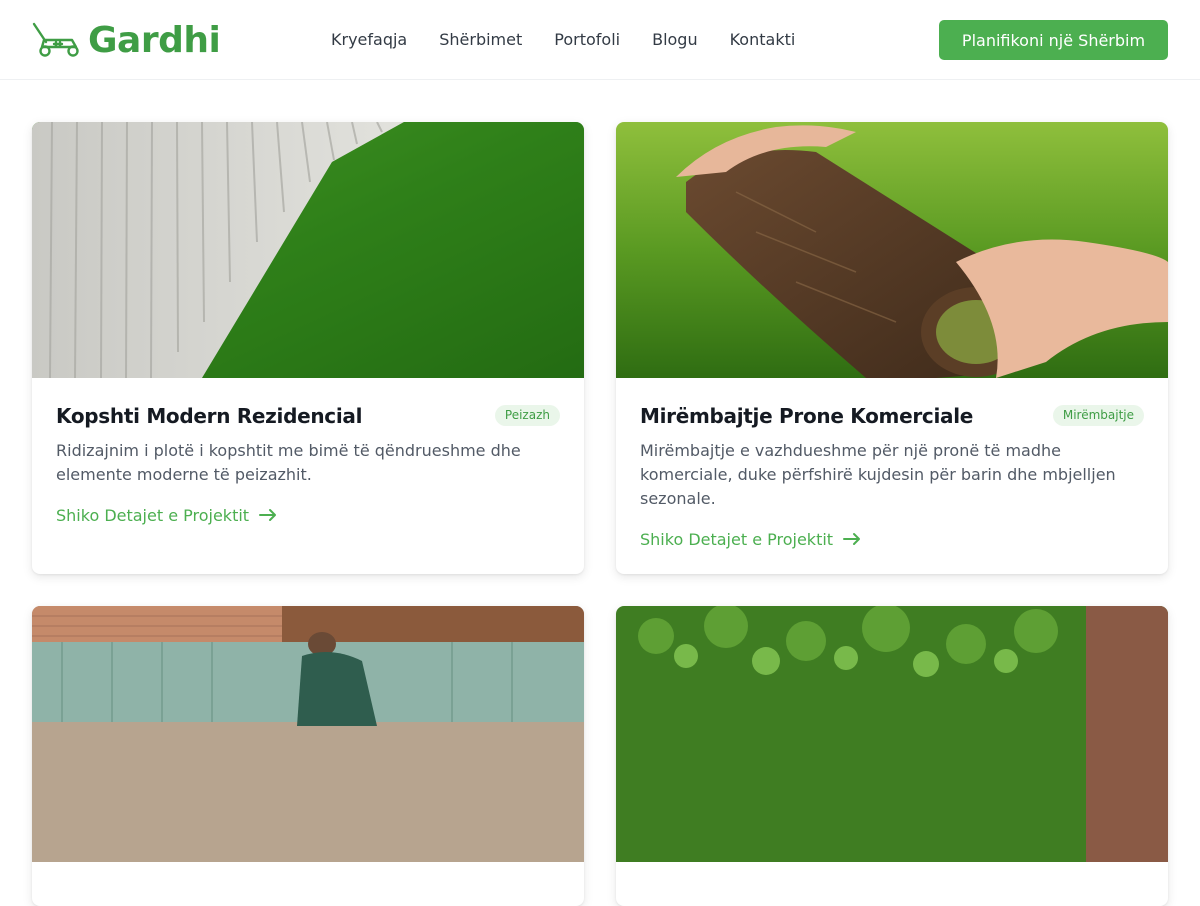 The width and height of the screenshot is (1200, 906). What do you see at coordinates (480, 40) in the screenshot?
I see `nav-item-services: Shërbimet` at bounding box center [480, 40].